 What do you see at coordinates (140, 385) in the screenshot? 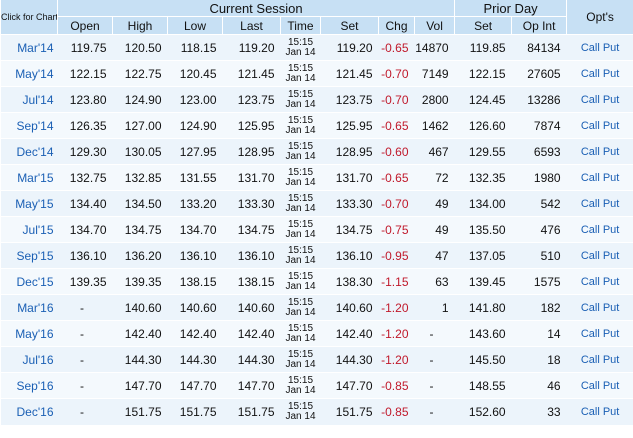
I see `high-value: 147.70` at bounding box center [140, 385].